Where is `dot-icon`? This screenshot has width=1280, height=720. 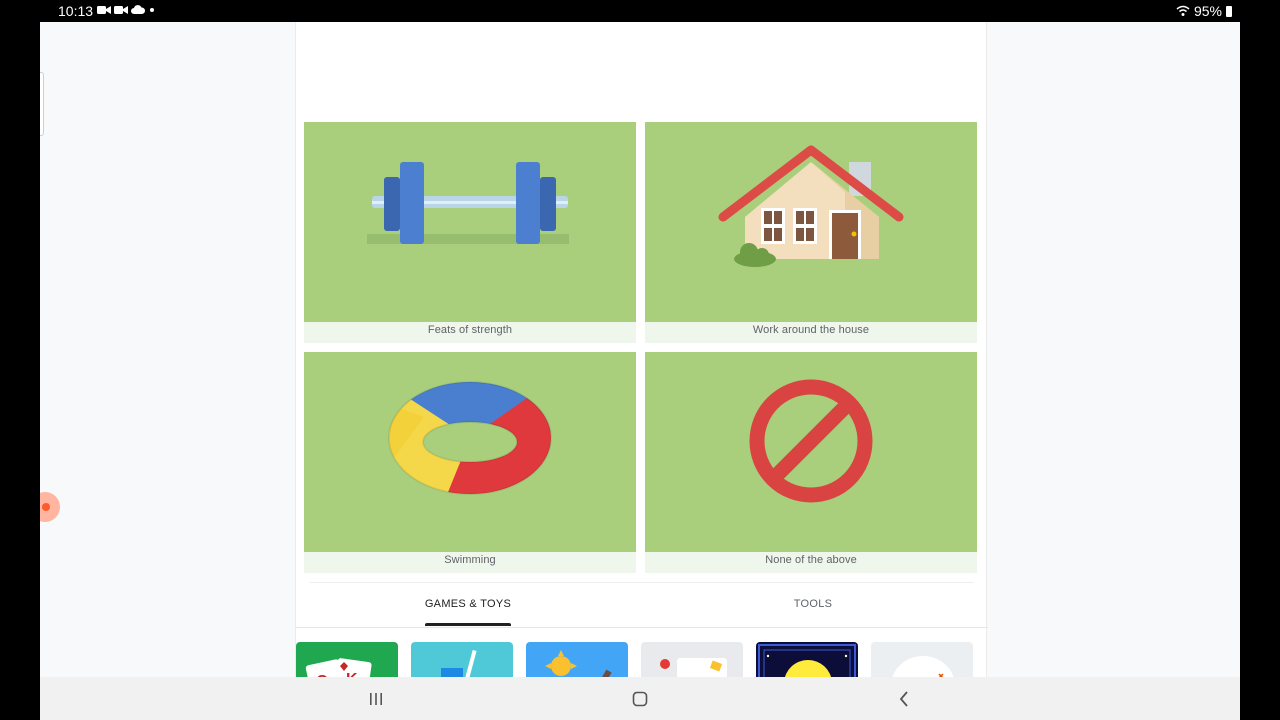
dot-icon is located at coordinates (152, 10).